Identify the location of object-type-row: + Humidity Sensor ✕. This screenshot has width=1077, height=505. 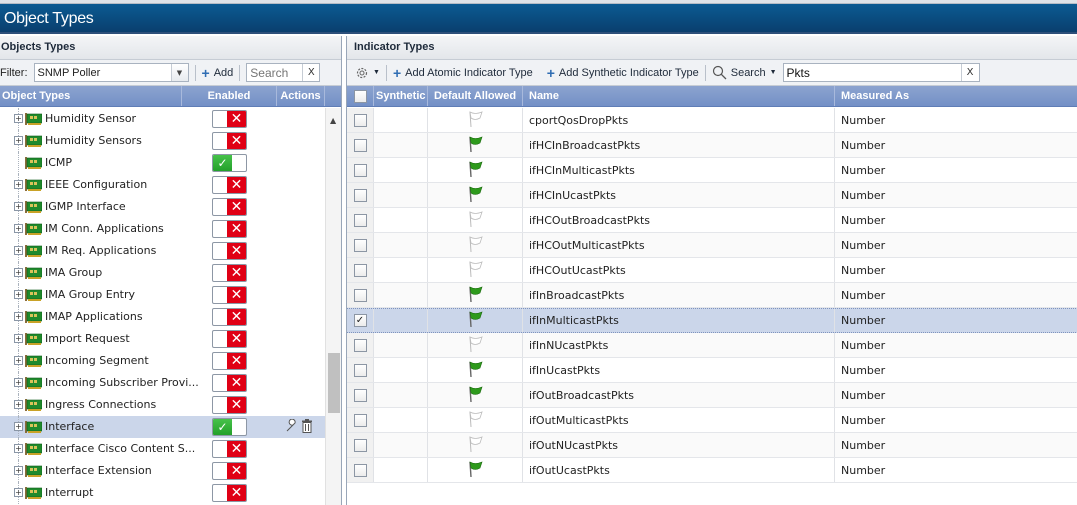
(162, 119).